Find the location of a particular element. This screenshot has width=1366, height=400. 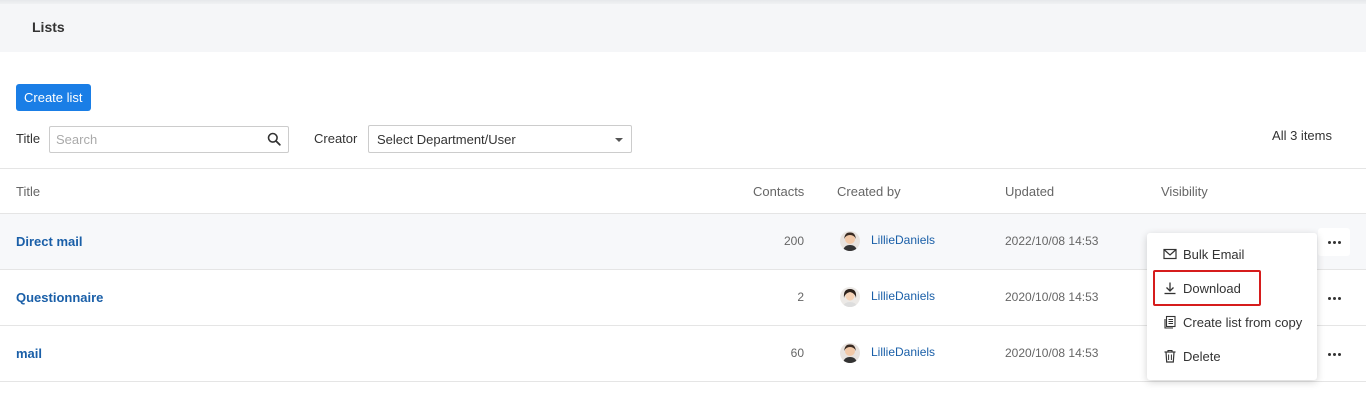

page-title: Lists is located at coordinates (48, 27).